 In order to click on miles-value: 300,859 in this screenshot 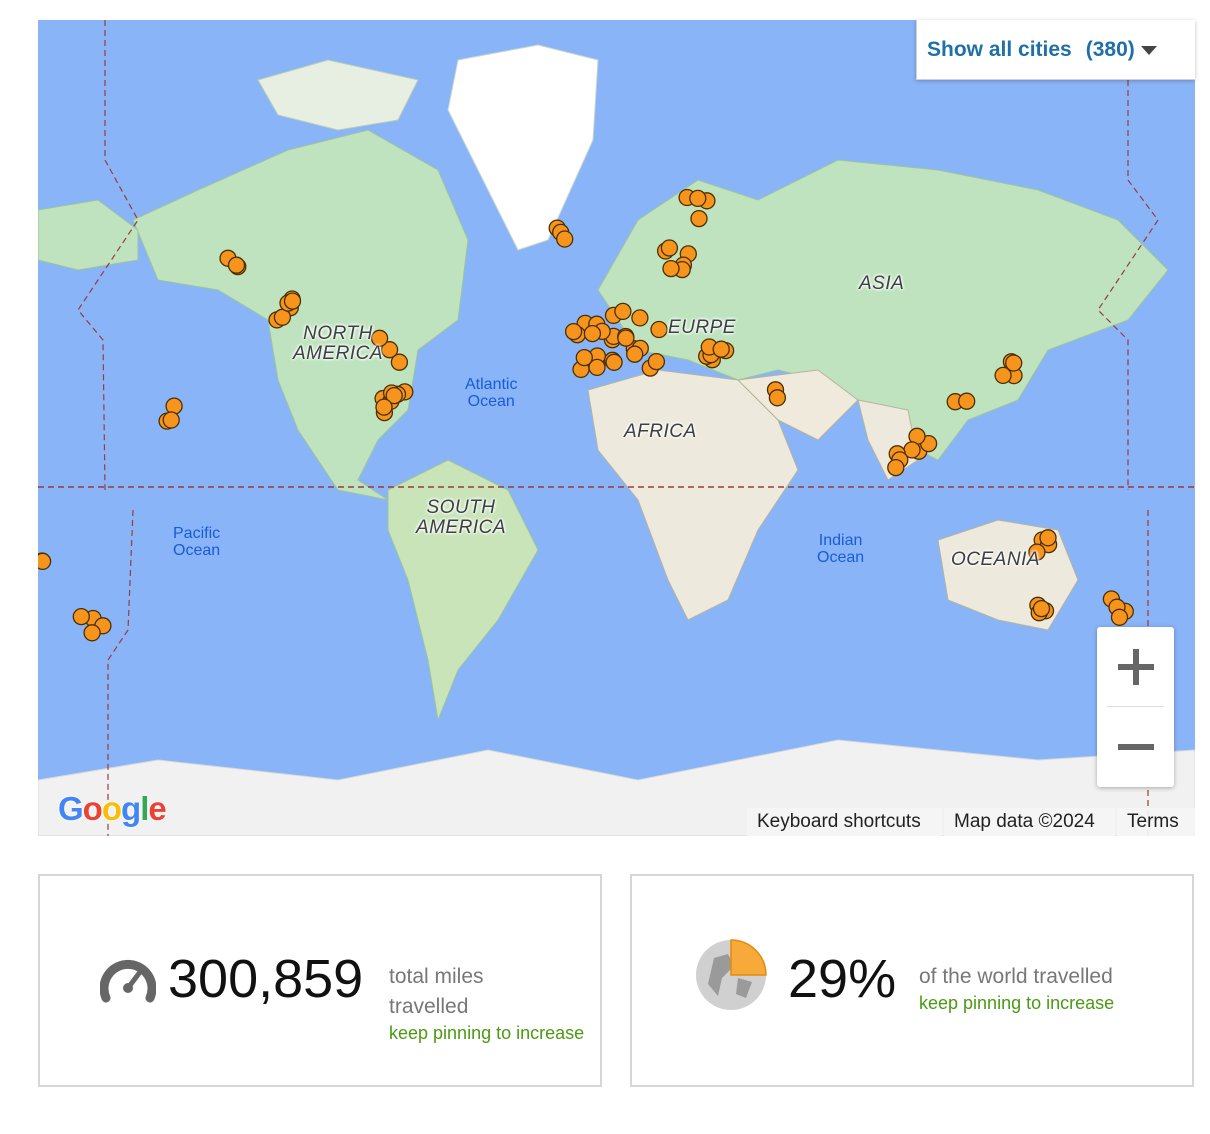, I will do `click(266, 979)`.